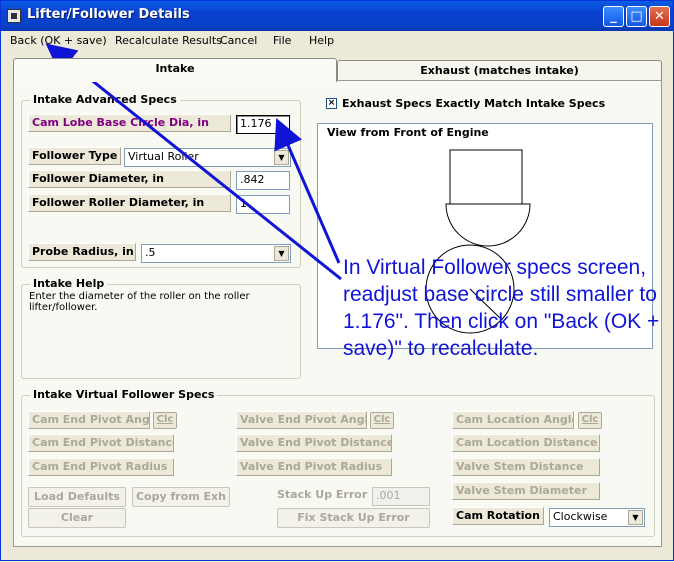  What do you see at coordinates (77, 518) in the screenshot?
I see `clear-button: Clear` at bounding box center [77, 518].